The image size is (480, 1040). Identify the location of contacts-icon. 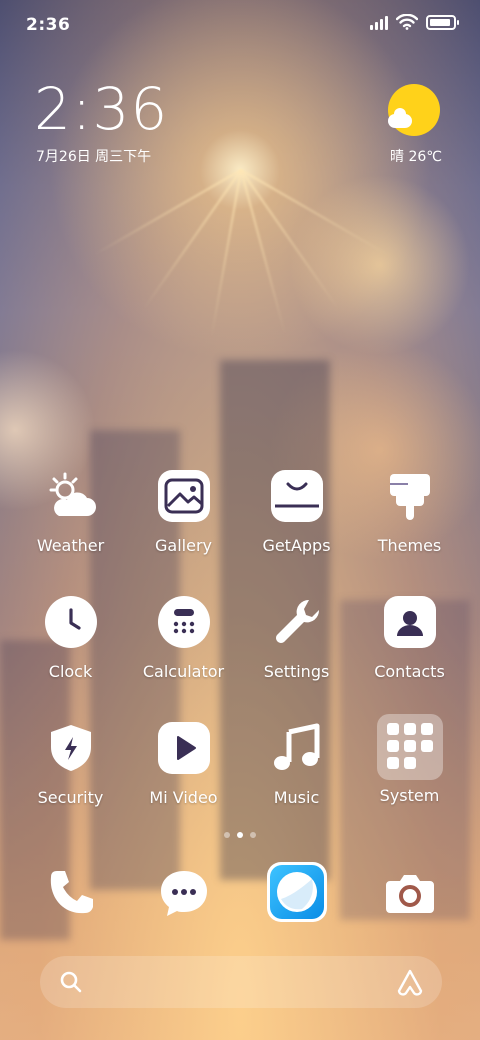
(409, 622).